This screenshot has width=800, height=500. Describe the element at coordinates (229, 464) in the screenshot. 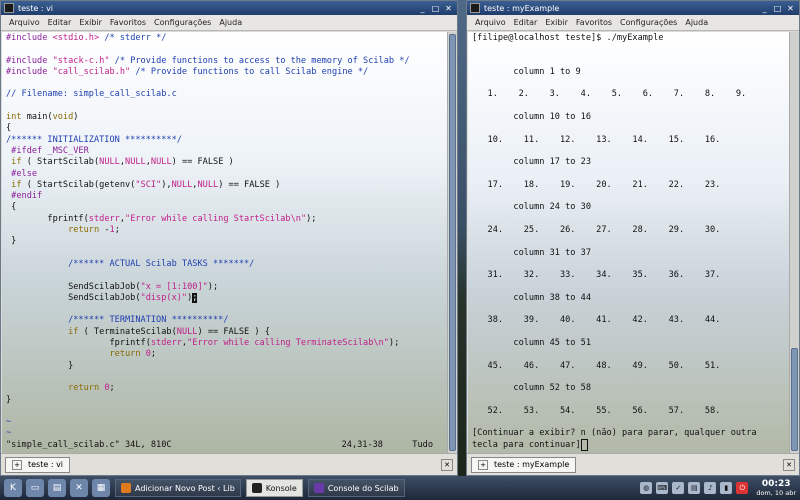

I see `tab-bar: + teste : vi ✕` at that location.